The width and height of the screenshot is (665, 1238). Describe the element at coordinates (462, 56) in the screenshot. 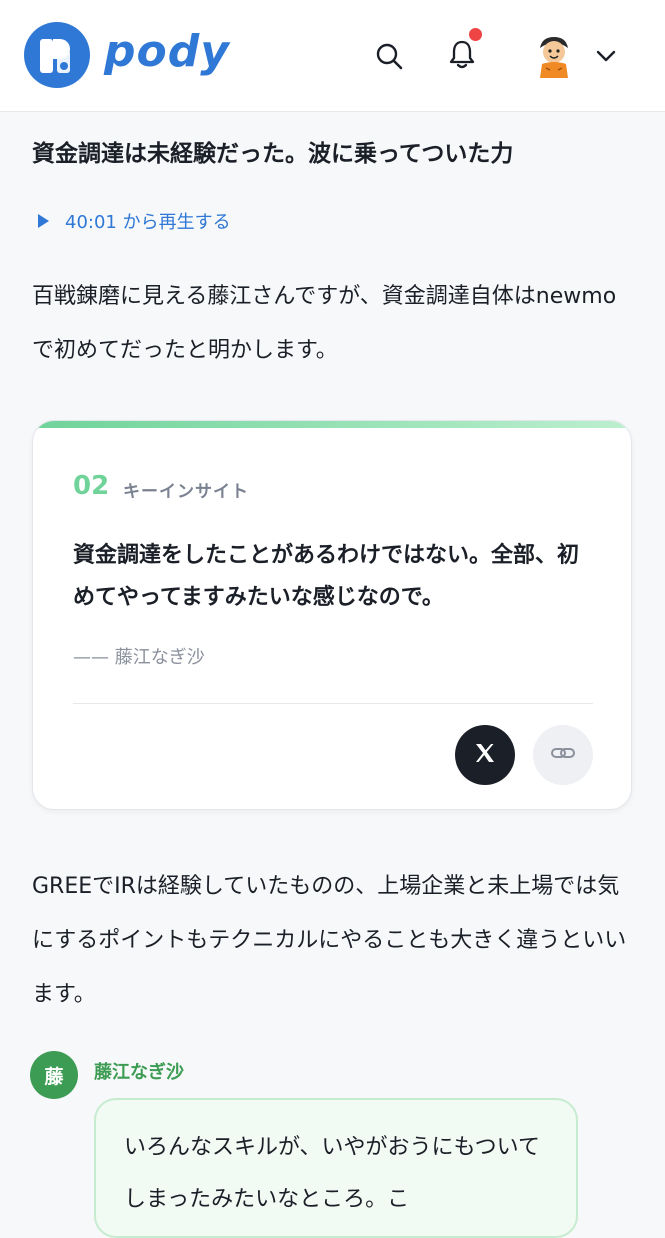

I see `bell-icon` at that location.